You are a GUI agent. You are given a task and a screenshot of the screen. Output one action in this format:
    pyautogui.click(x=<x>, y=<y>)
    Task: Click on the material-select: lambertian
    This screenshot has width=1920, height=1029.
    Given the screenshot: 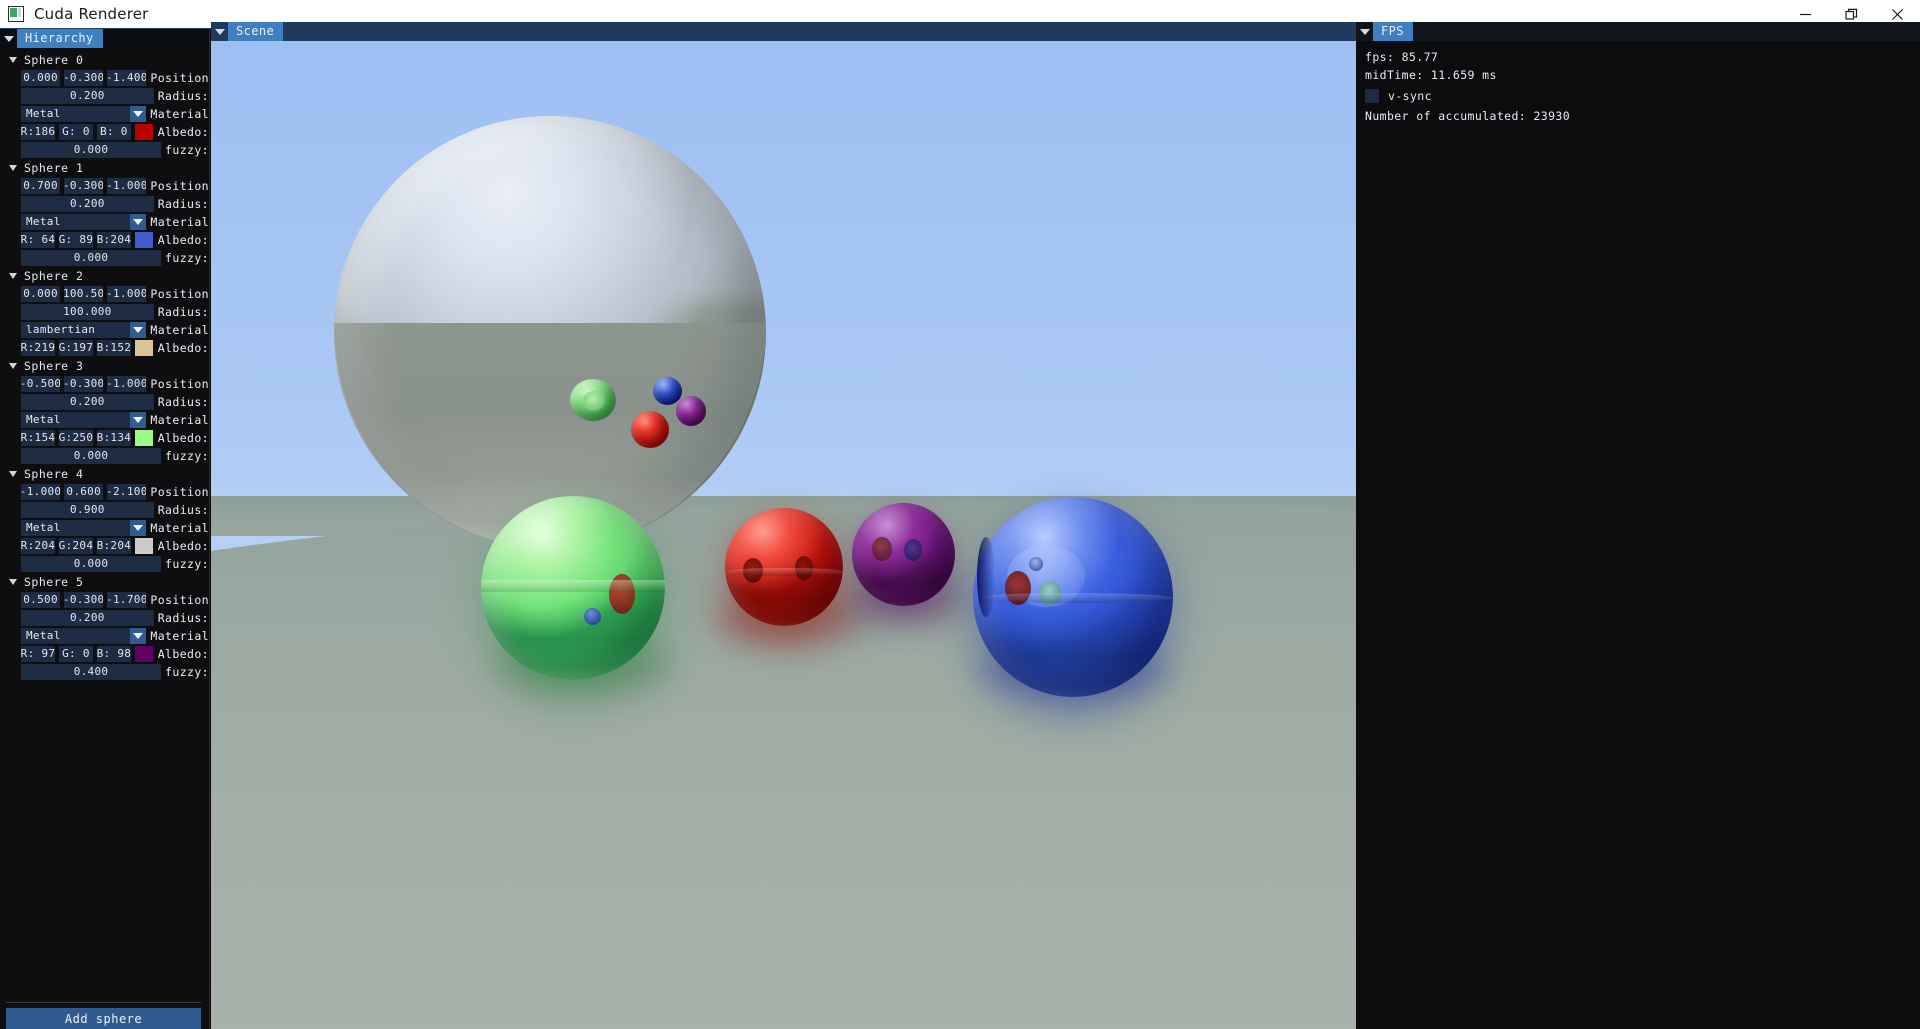 What is the action you would take?
    pyautogui.click(x=84, y=329)
    